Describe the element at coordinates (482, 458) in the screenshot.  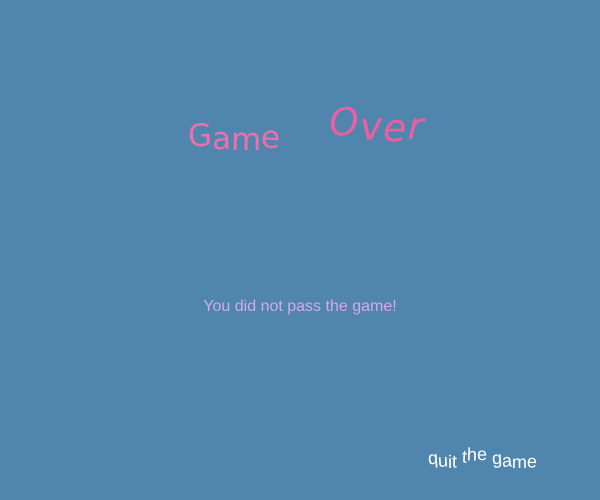
I see `quit-button: quit the game` at that location.